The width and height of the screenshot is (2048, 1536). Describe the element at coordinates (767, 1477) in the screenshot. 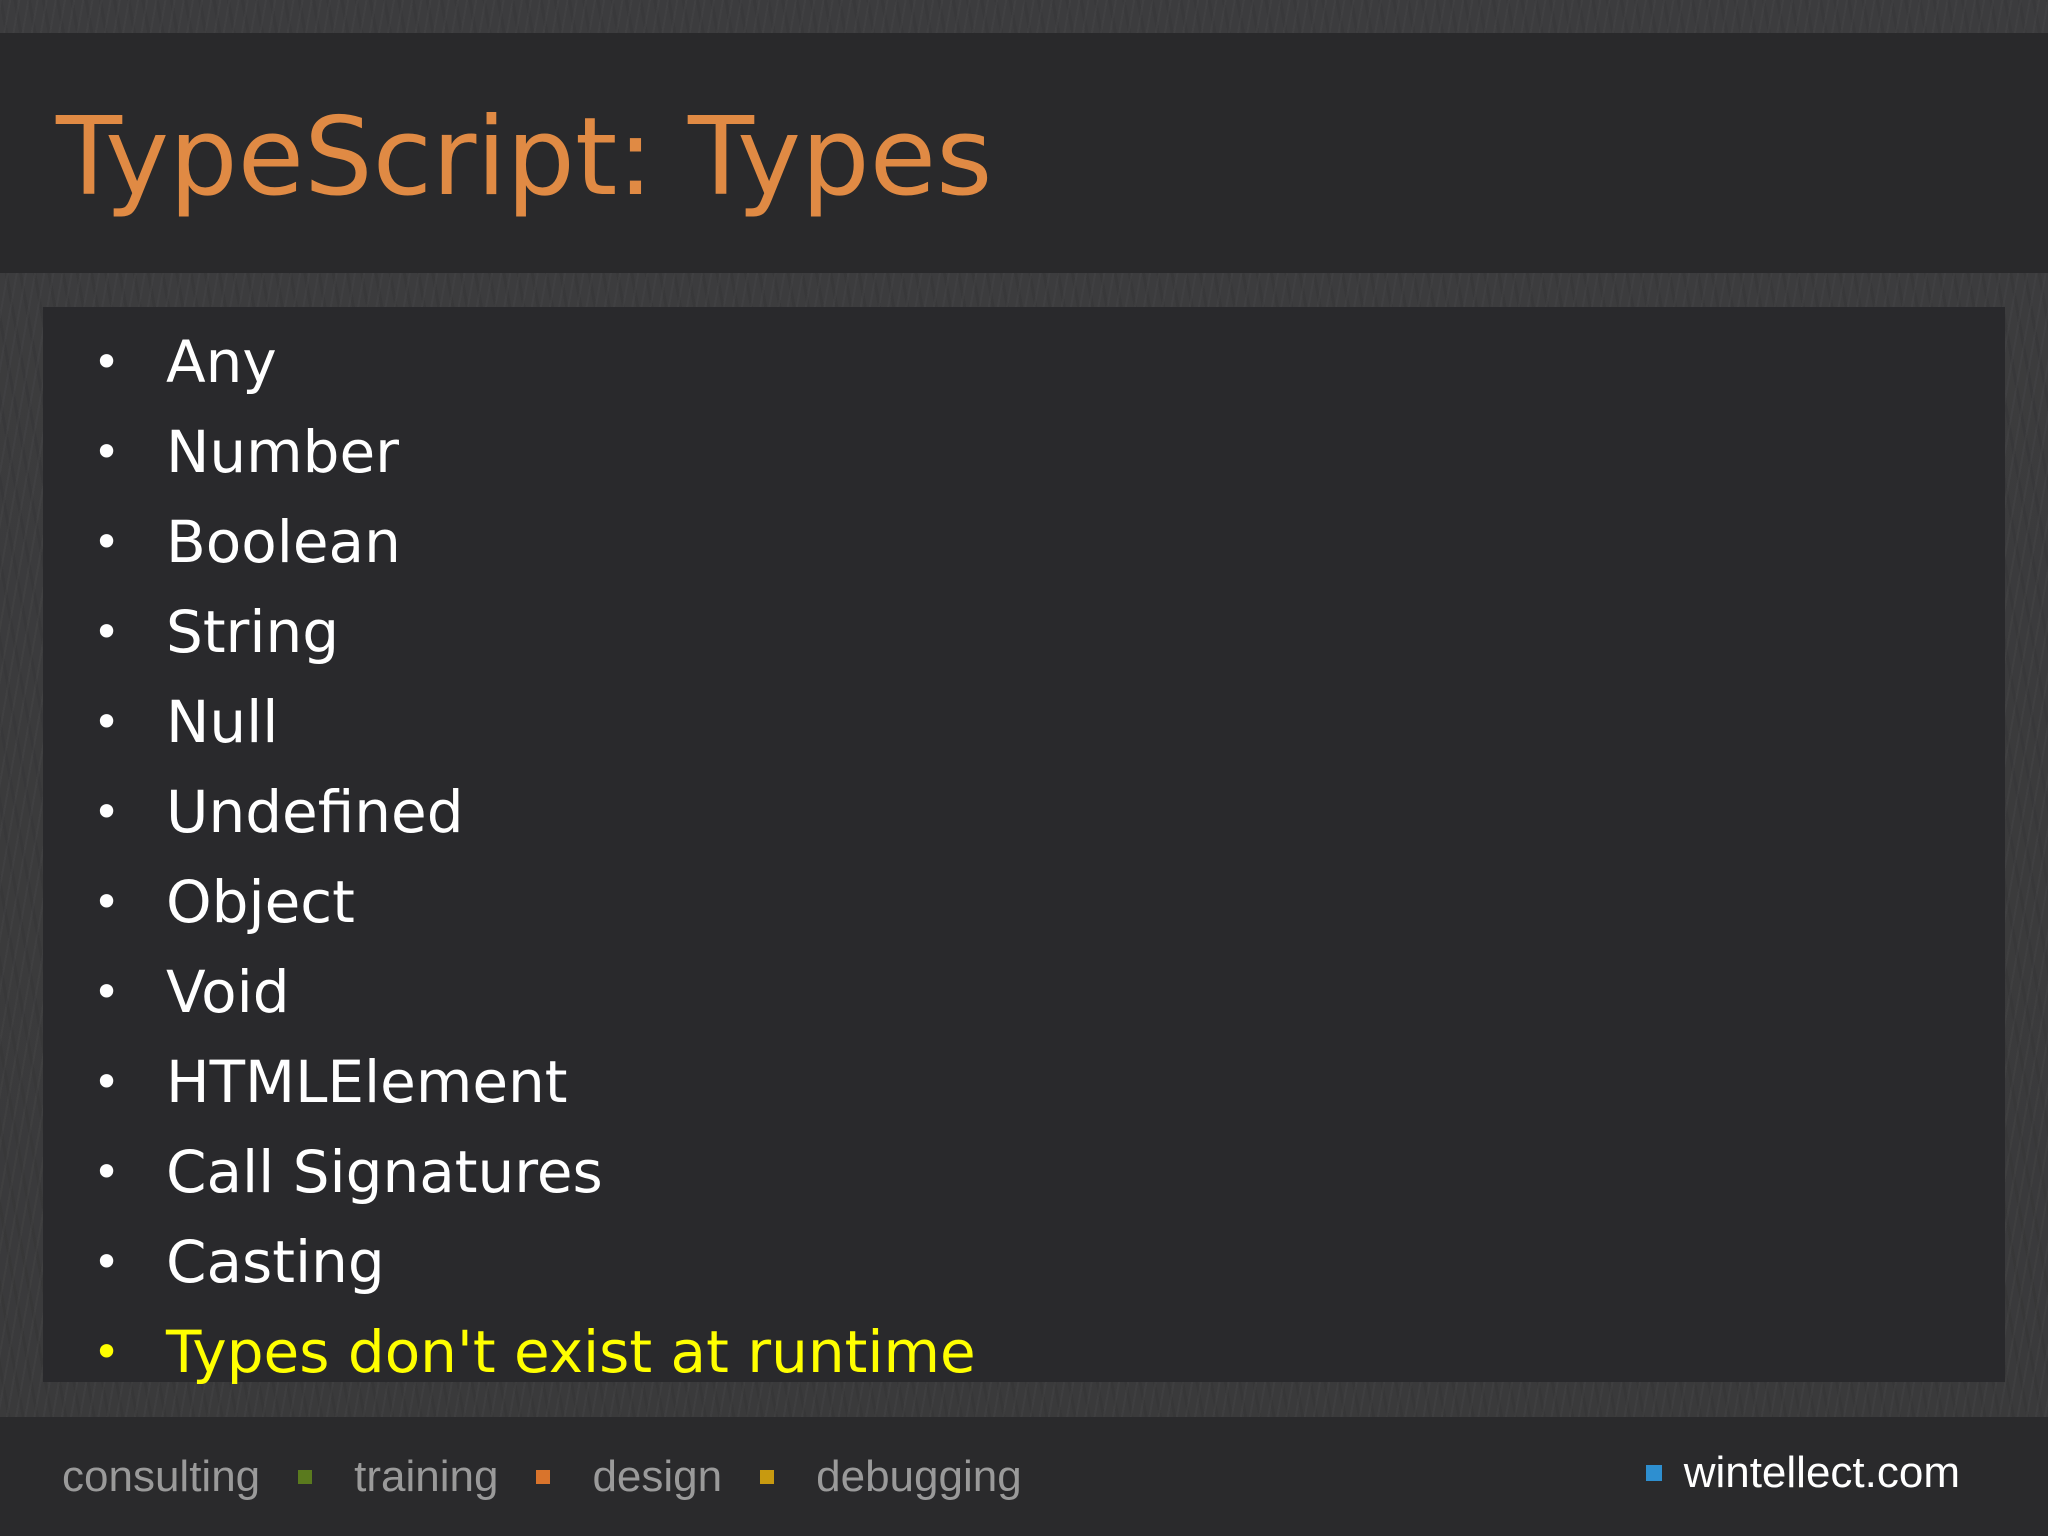

I see `gold-square-icon` at that location.